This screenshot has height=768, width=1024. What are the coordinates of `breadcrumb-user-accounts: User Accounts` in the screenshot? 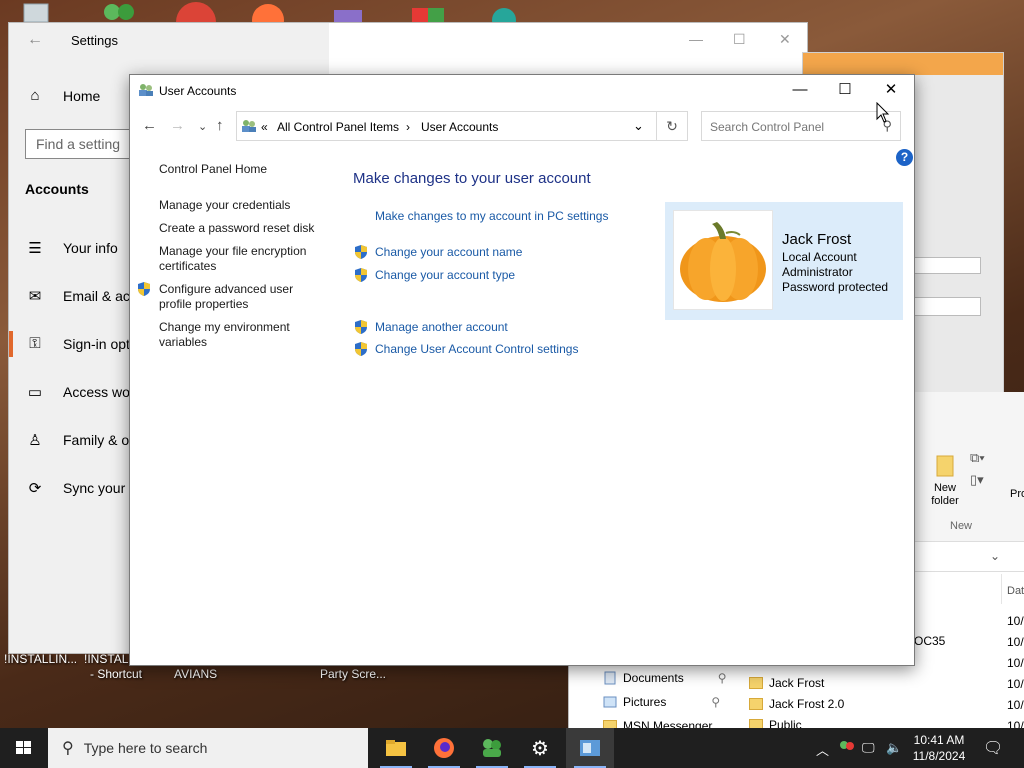 It's located at (459, 127).